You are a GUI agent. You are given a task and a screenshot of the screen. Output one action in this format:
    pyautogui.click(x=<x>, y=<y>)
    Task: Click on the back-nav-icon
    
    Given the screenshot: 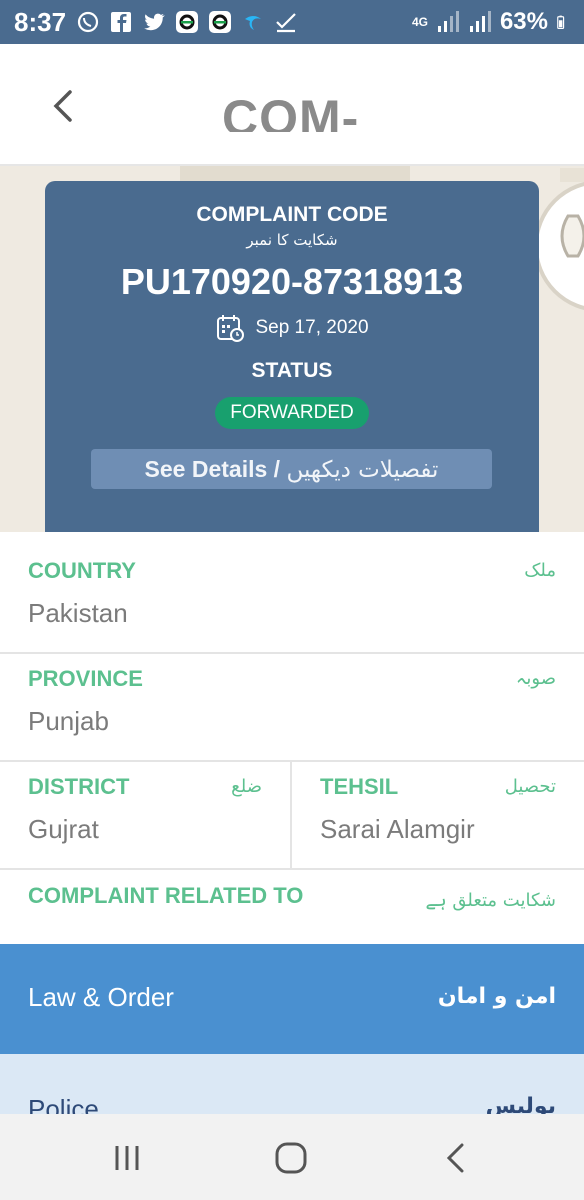 What is the action you would take?
    pyautogui.click(x=456, y=1158)
    